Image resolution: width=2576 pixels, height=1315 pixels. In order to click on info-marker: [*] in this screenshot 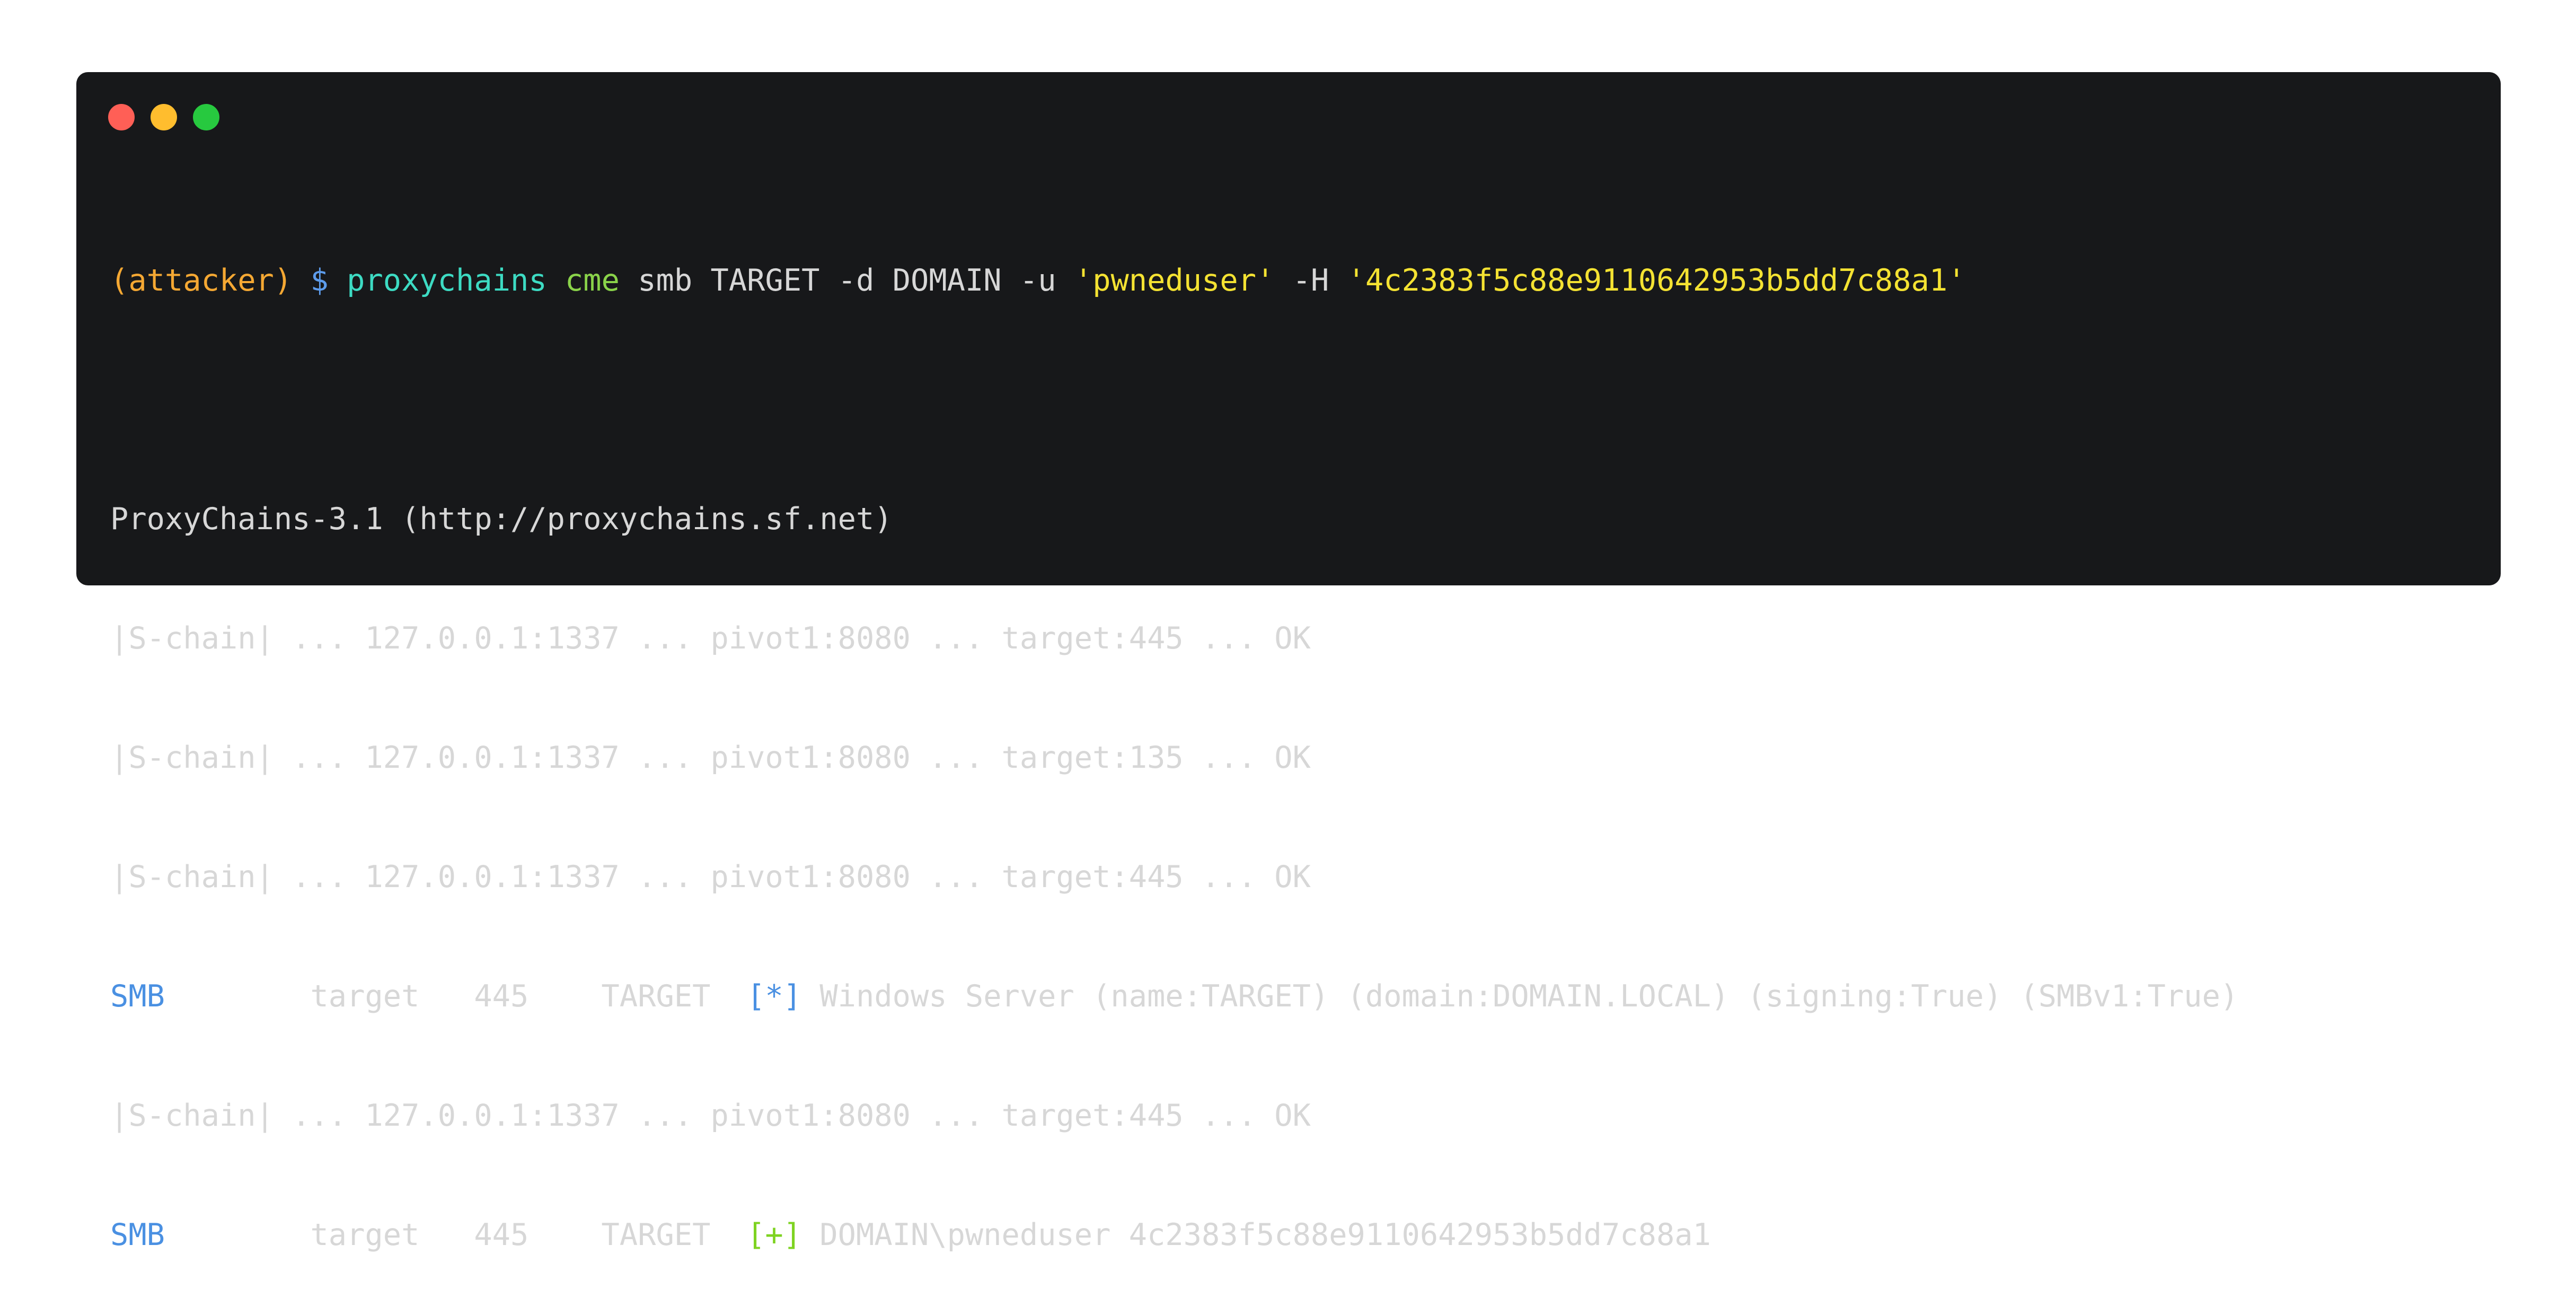, I will do `click(774, 996)`.